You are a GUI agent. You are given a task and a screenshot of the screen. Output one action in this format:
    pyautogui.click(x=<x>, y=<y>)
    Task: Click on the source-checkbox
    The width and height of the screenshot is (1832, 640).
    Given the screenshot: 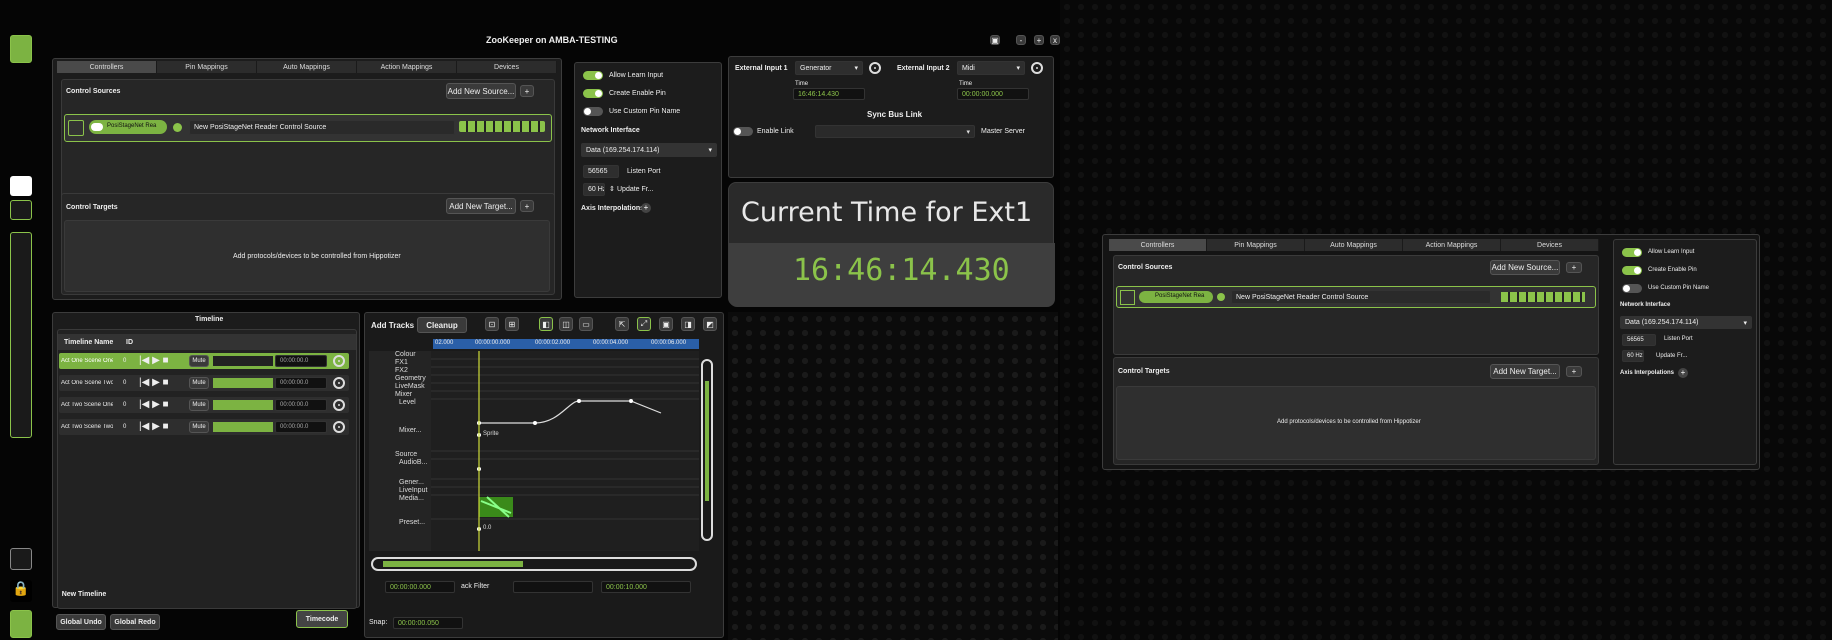 What is the action you would take?
    pyautogui.click(x=76, y=128)
    